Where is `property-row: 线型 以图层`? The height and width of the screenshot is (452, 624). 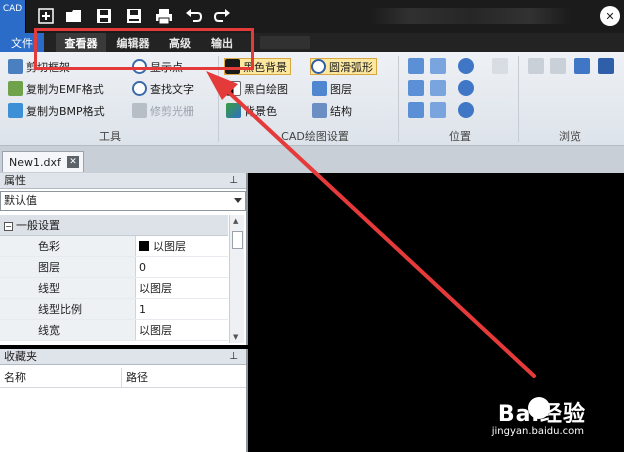
property-row: 线型 以图层 is located at coordinates (114, 288).